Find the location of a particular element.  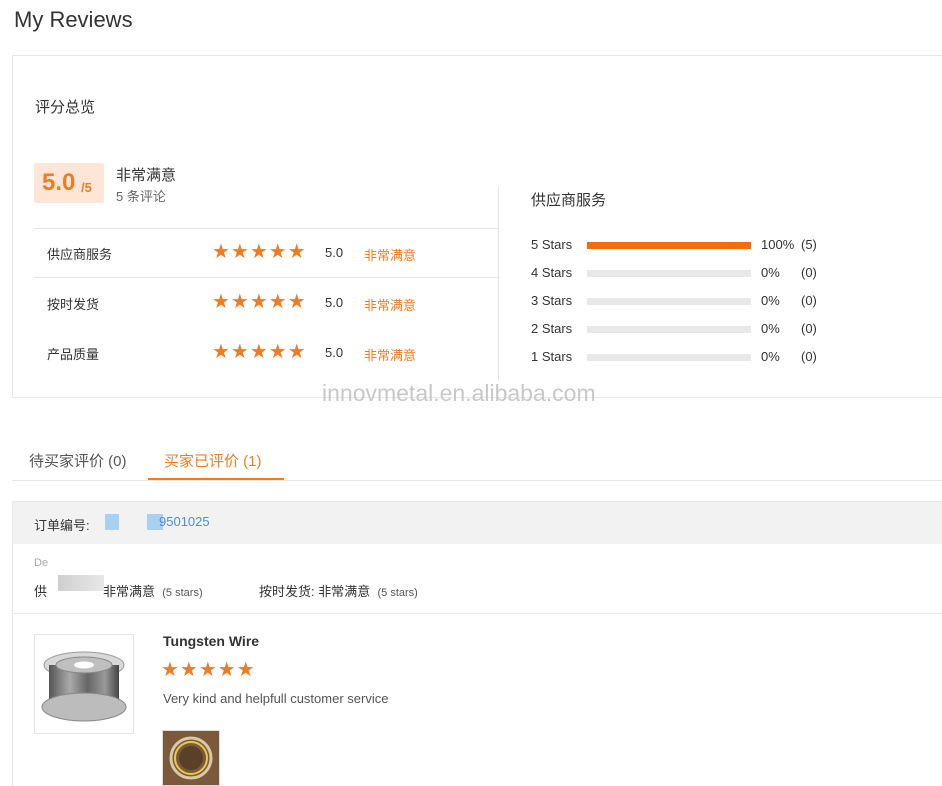

rating-row-supplier-service: 供应商服务 ★★★★★ 5.0 非常满意 is located at coordinates (266, 253).